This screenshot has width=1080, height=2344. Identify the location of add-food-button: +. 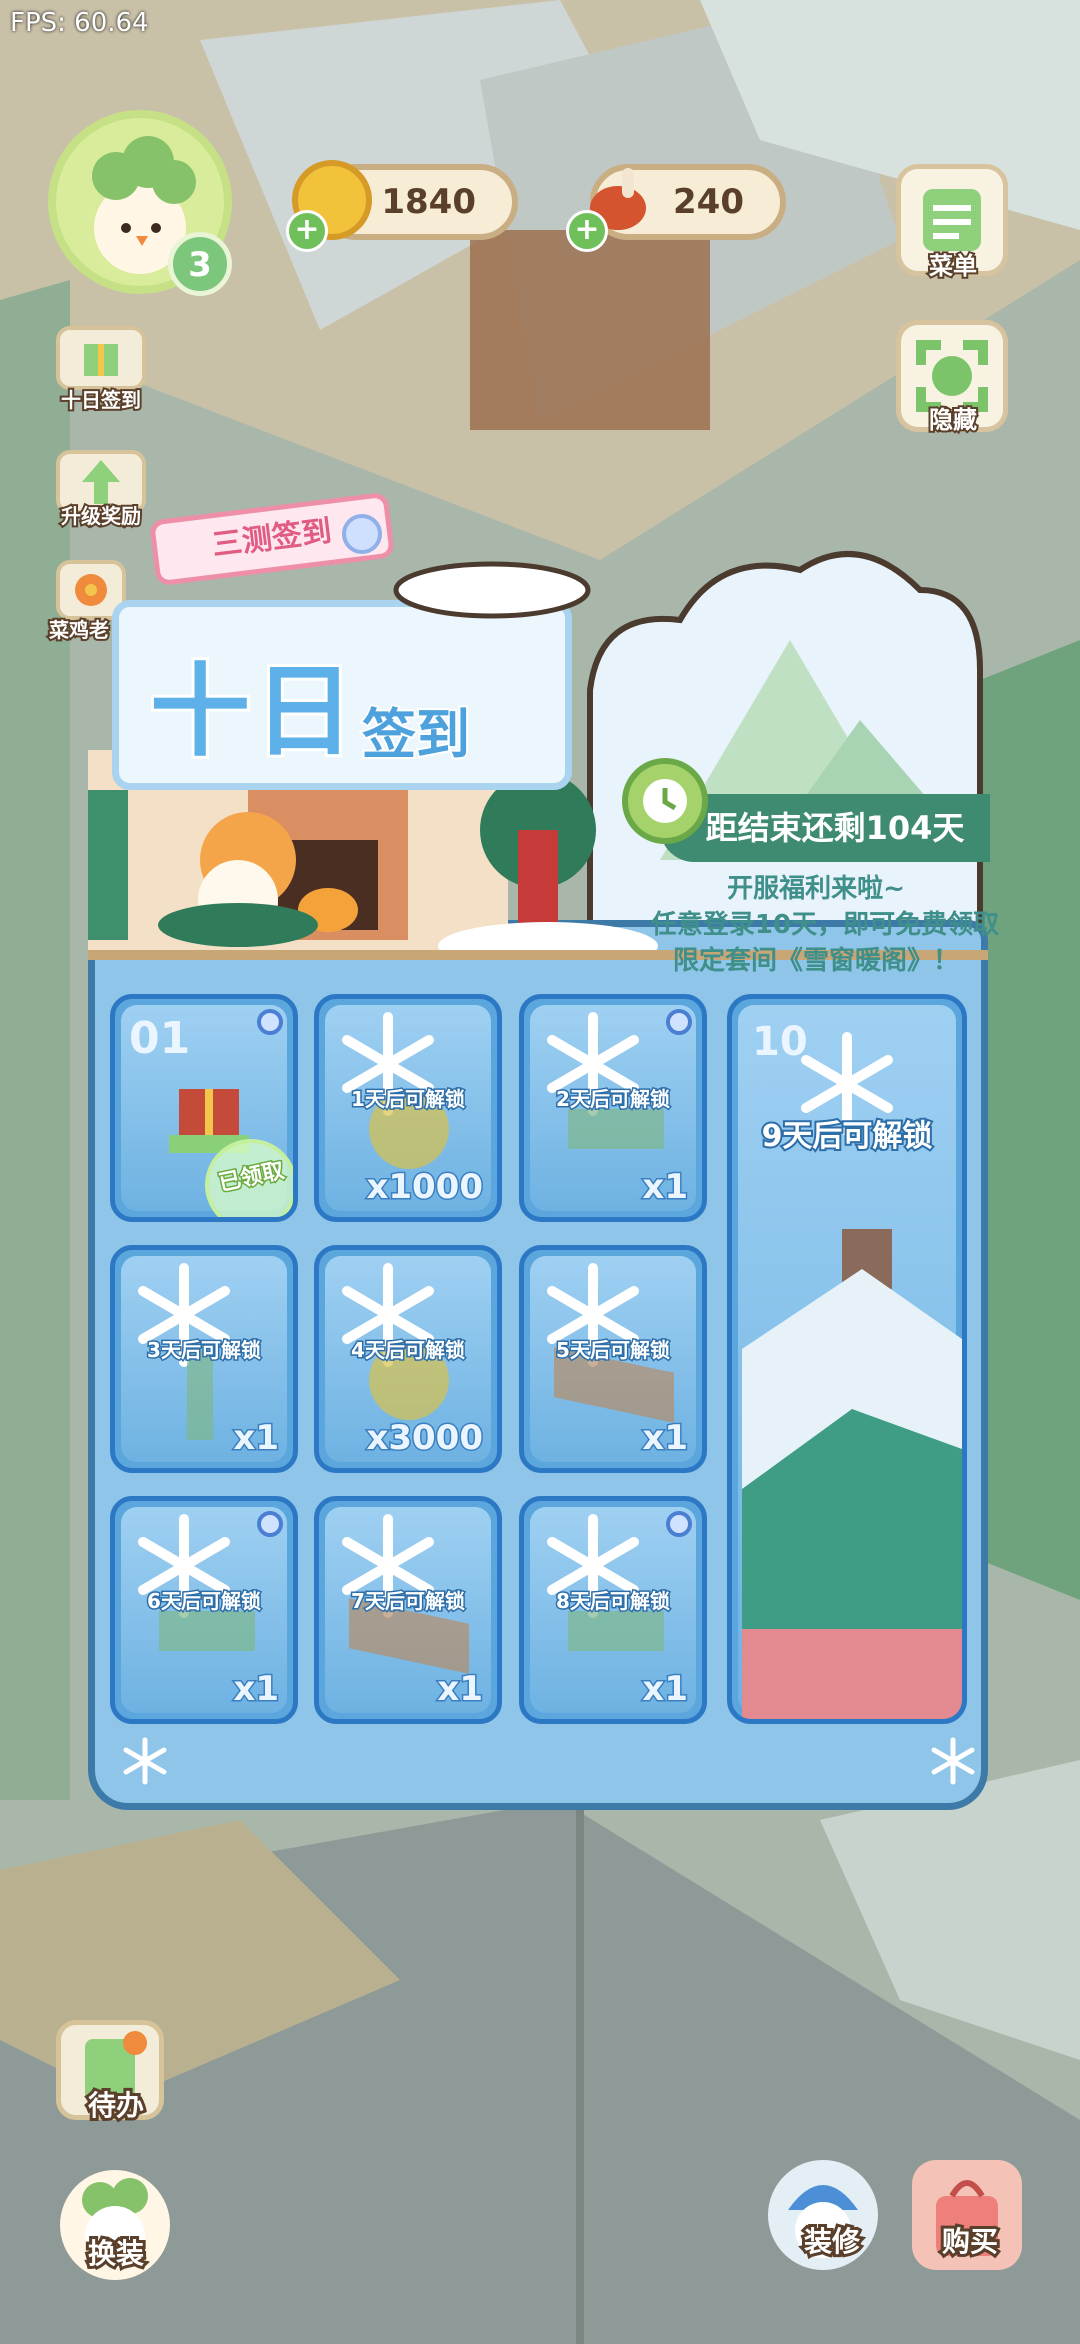
(587, 231).